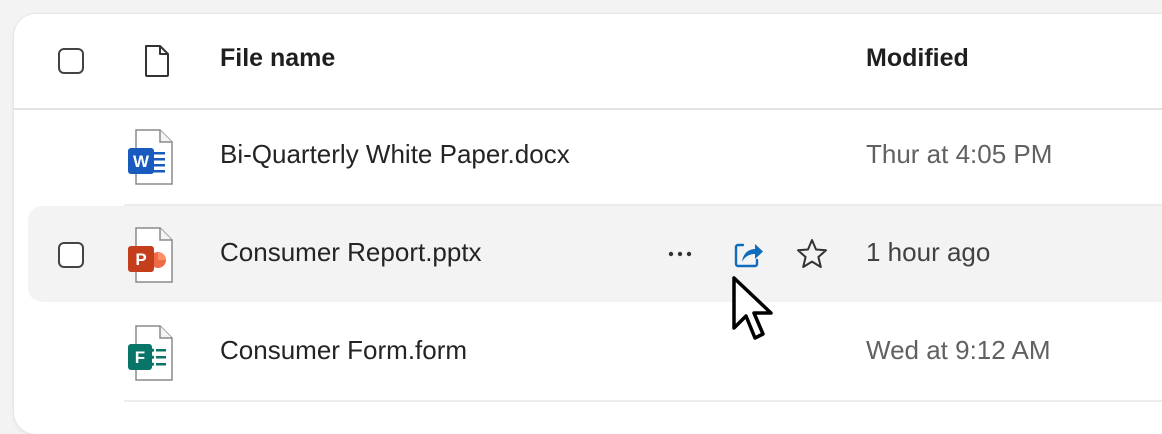  Describe the element at coordinates (150, 255) in the screenshot. I see `powerpoint-file-icon: P` at that location.